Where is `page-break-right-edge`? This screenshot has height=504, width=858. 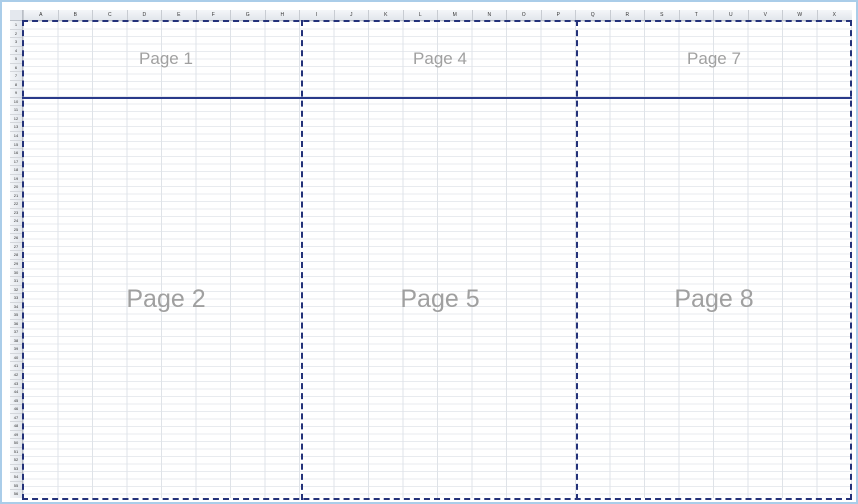 page-break-right-edge is located at coordinates (851, 260).